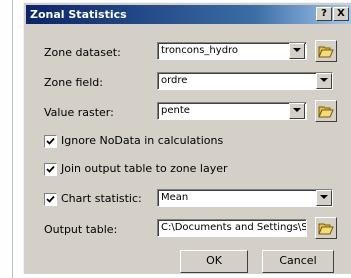  I want to click on zone-field-dropdown-button, so click(324, 81).